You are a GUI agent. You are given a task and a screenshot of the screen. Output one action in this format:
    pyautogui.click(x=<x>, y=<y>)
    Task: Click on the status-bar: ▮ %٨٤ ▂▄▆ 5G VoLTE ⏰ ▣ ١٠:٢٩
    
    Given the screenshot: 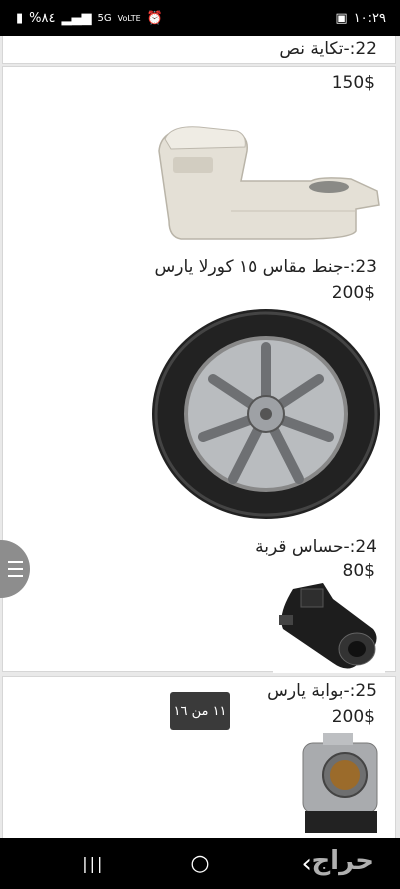 What is the action you would take?
    pyautogui.click(x=200, y=18)
    